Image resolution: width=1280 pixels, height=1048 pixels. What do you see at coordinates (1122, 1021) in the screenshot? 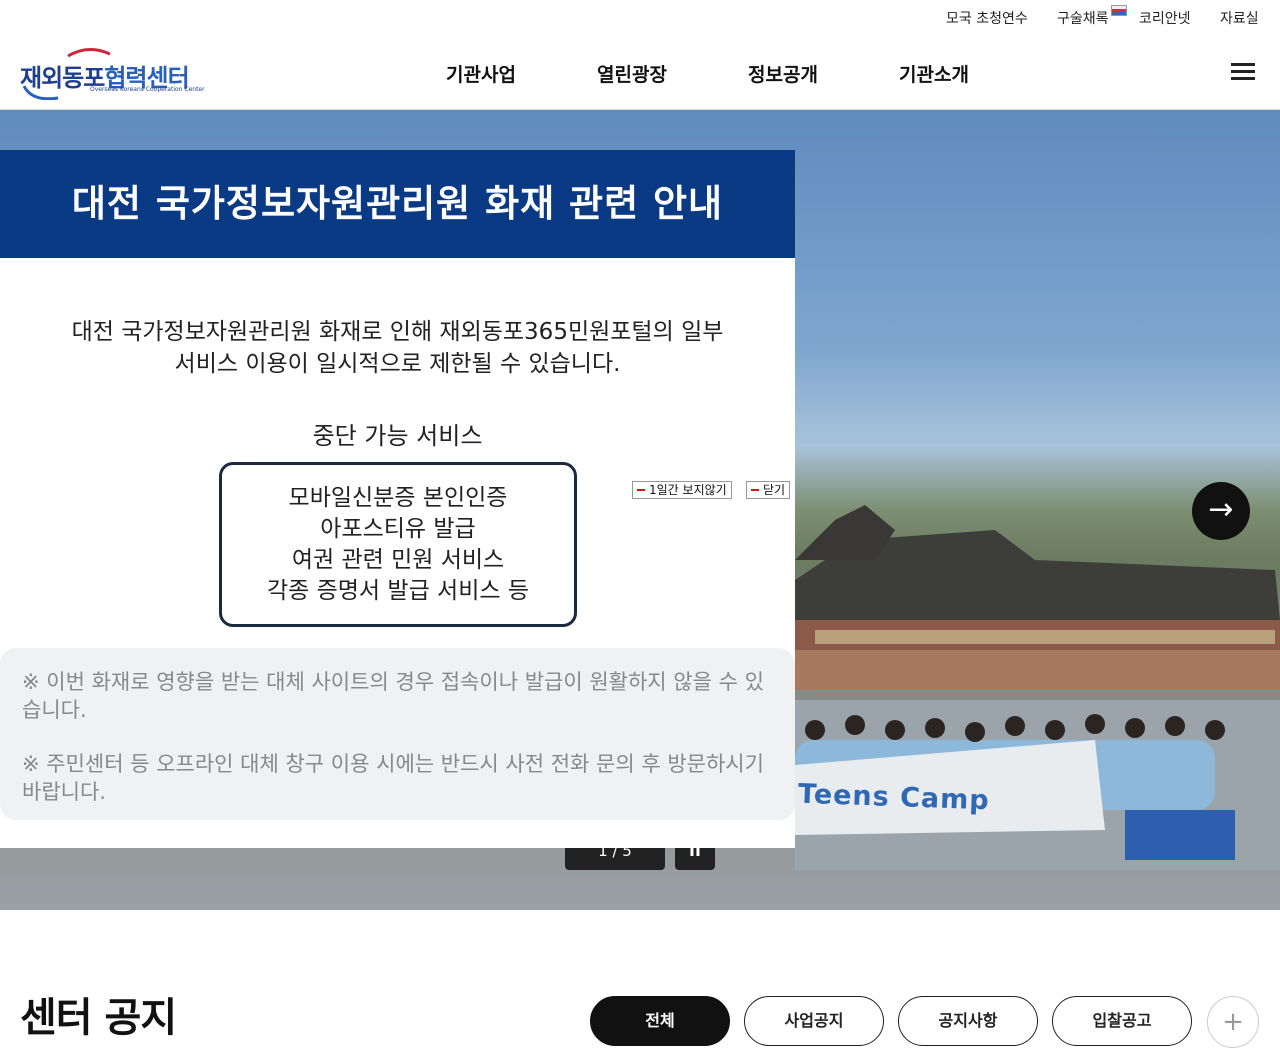
I see `tab-bids: 입찰공고` at bounding box center [1122, 1021].